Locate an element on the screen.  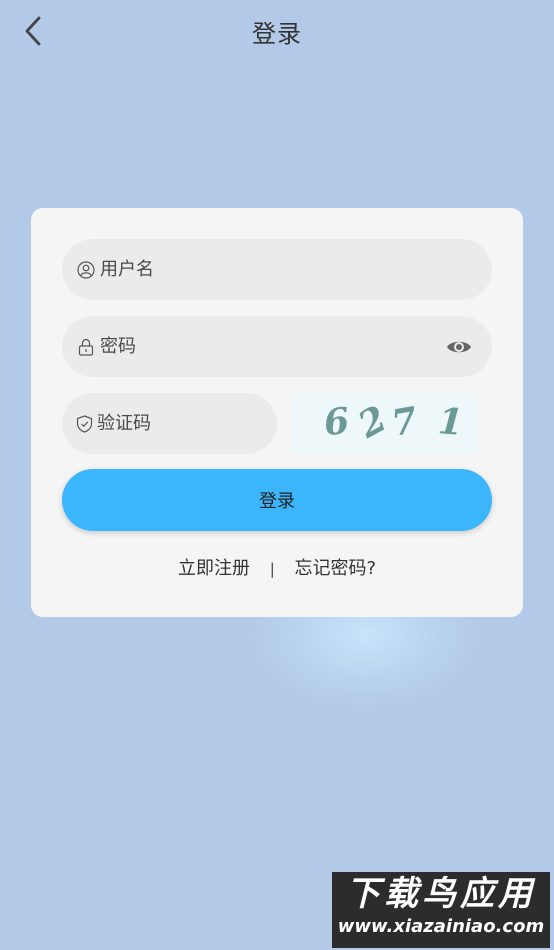
watermark-logo: 下载鸟应用 www.xiazainiao.com is located at coordinates (441, 910).